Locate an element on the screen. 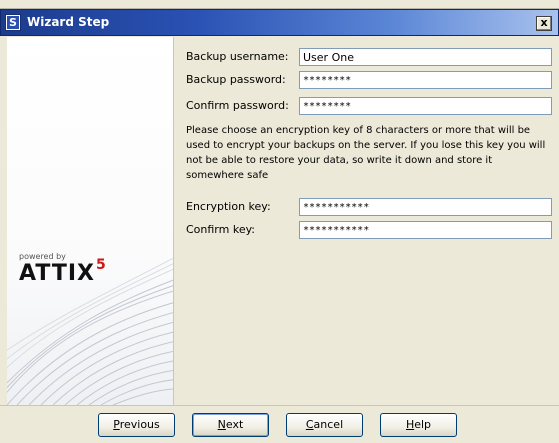  cancel-label-rest: ancel is located at coordinates (328, 424).